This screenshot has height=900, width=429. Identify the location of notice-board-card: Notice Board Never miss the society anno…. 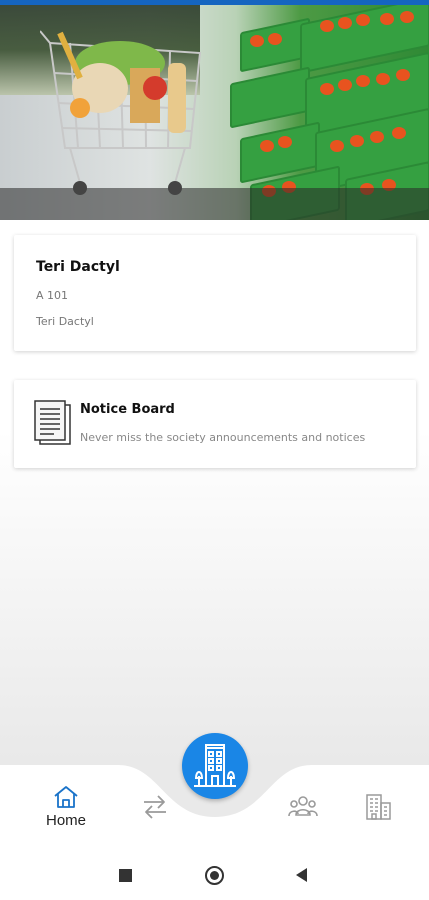
(215, 424).